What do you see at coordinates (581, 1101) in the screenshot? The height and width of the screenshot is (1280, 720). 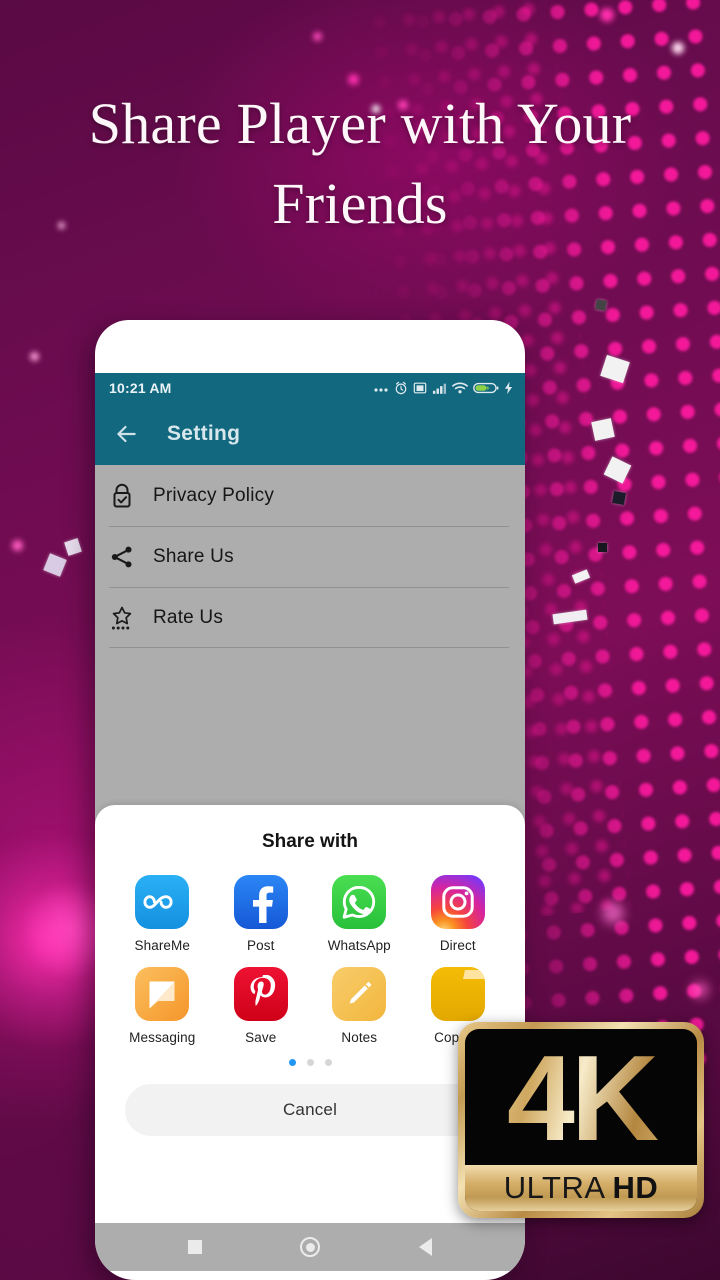 I see `badge-4k-label: 4K` at bounding box center [581, 1101].